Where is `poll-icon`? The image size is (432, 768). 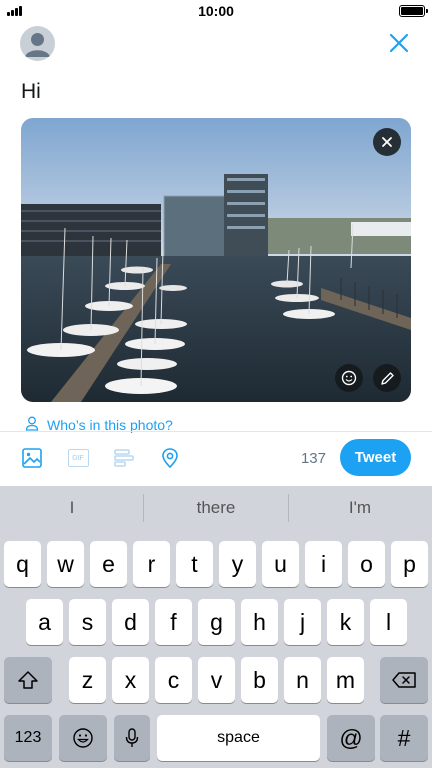
poll-icon is located at coordinates (124, 458).